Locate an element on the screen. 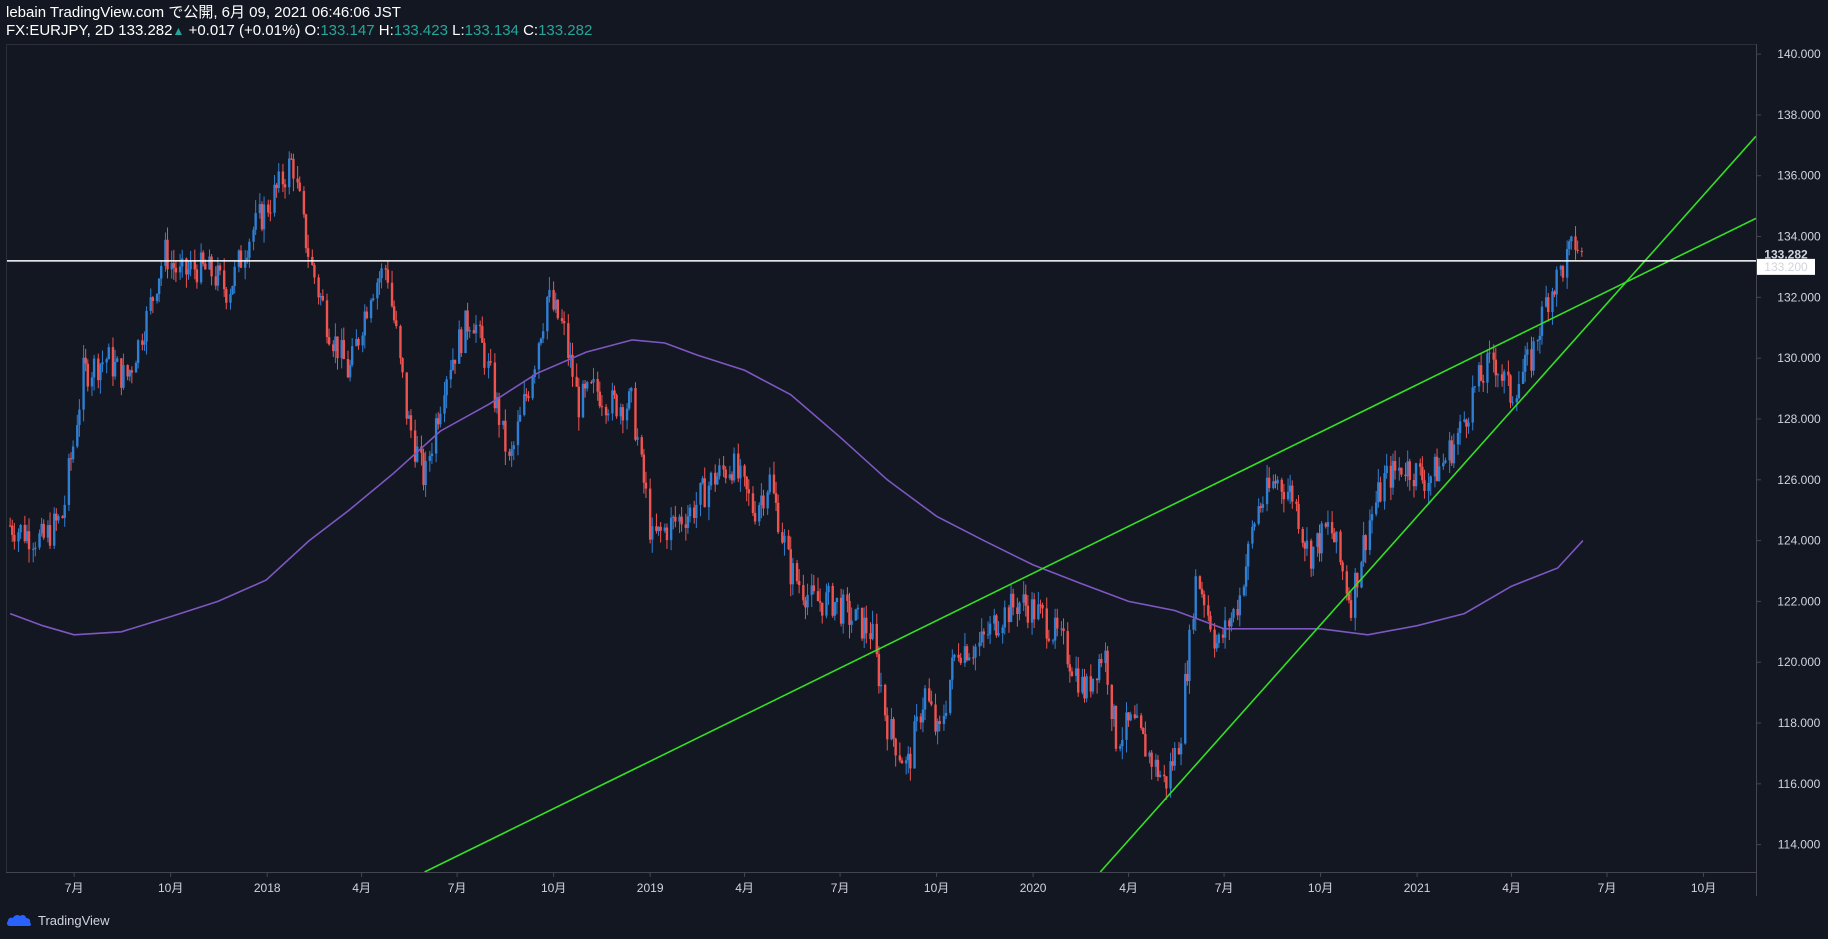 The image size is (1828, 939). price-tick-label: 134.000 is located at coordinates (1799, 237).